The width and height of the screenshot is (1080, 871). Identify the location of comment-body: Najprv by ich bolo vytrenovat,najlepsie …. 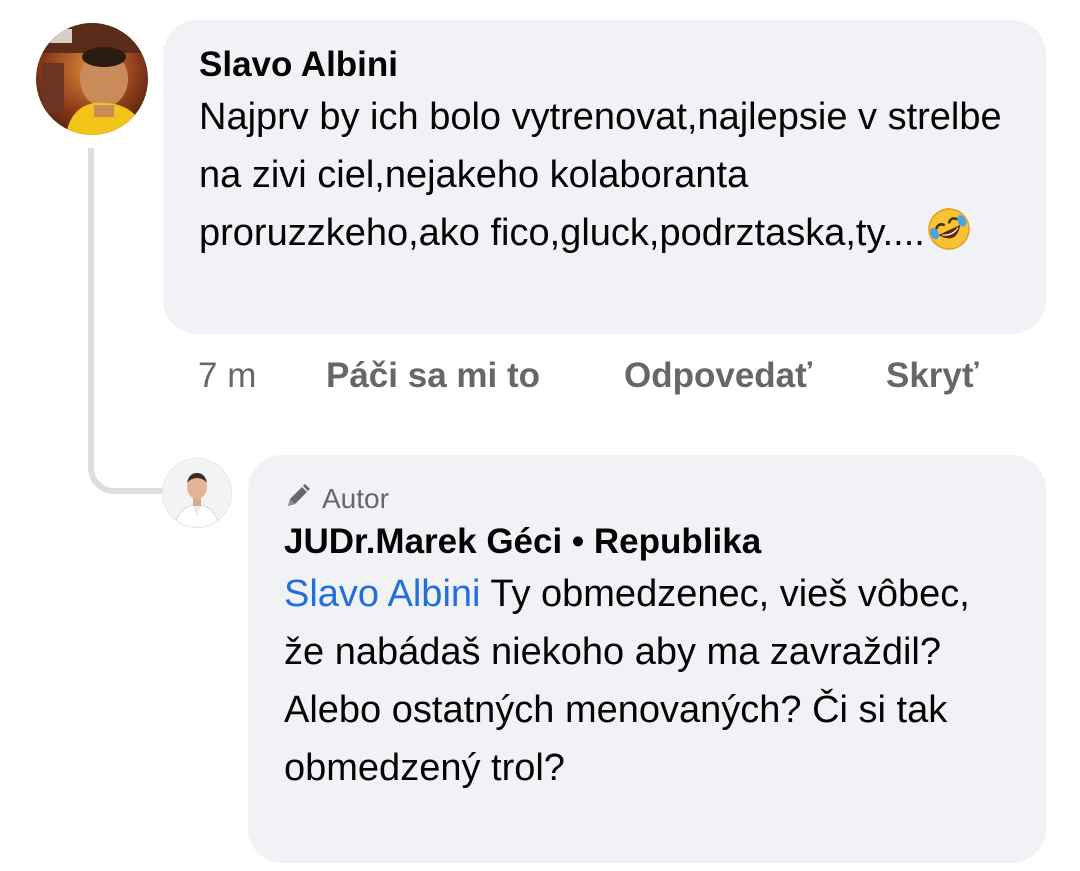
(600, 175).